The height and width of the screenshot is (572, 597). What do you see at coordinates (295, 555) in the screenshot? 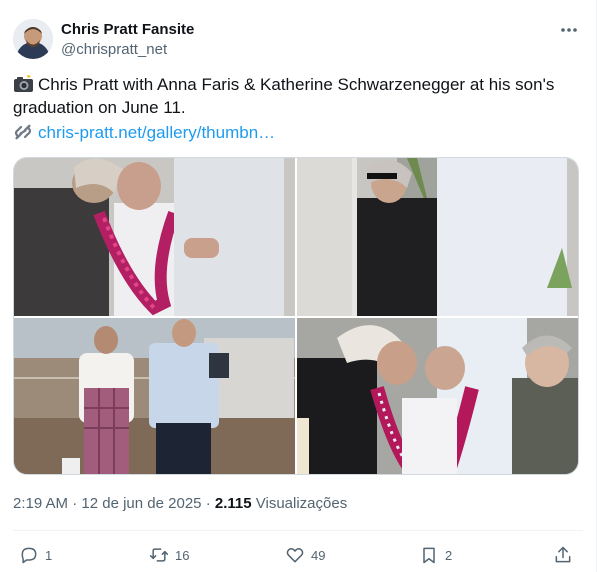
I see `heart-icon` at bounding box center [295, 555].